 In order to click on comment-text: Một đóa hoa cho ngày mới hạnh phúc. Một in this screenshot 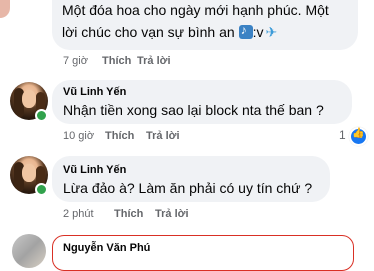, I will do `click(195, 10)`.